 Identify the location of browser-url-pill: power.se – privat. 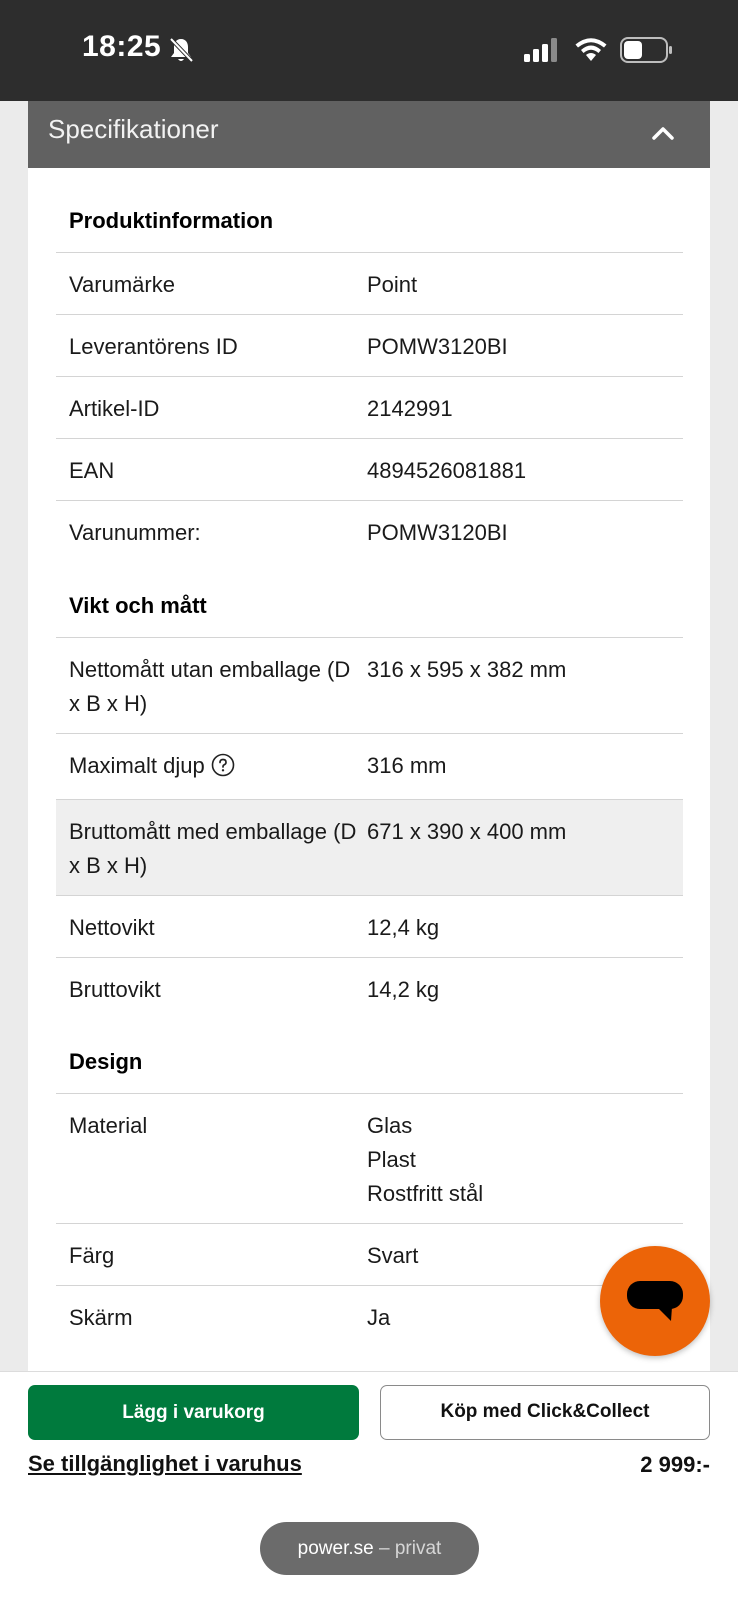
(369, 1548).